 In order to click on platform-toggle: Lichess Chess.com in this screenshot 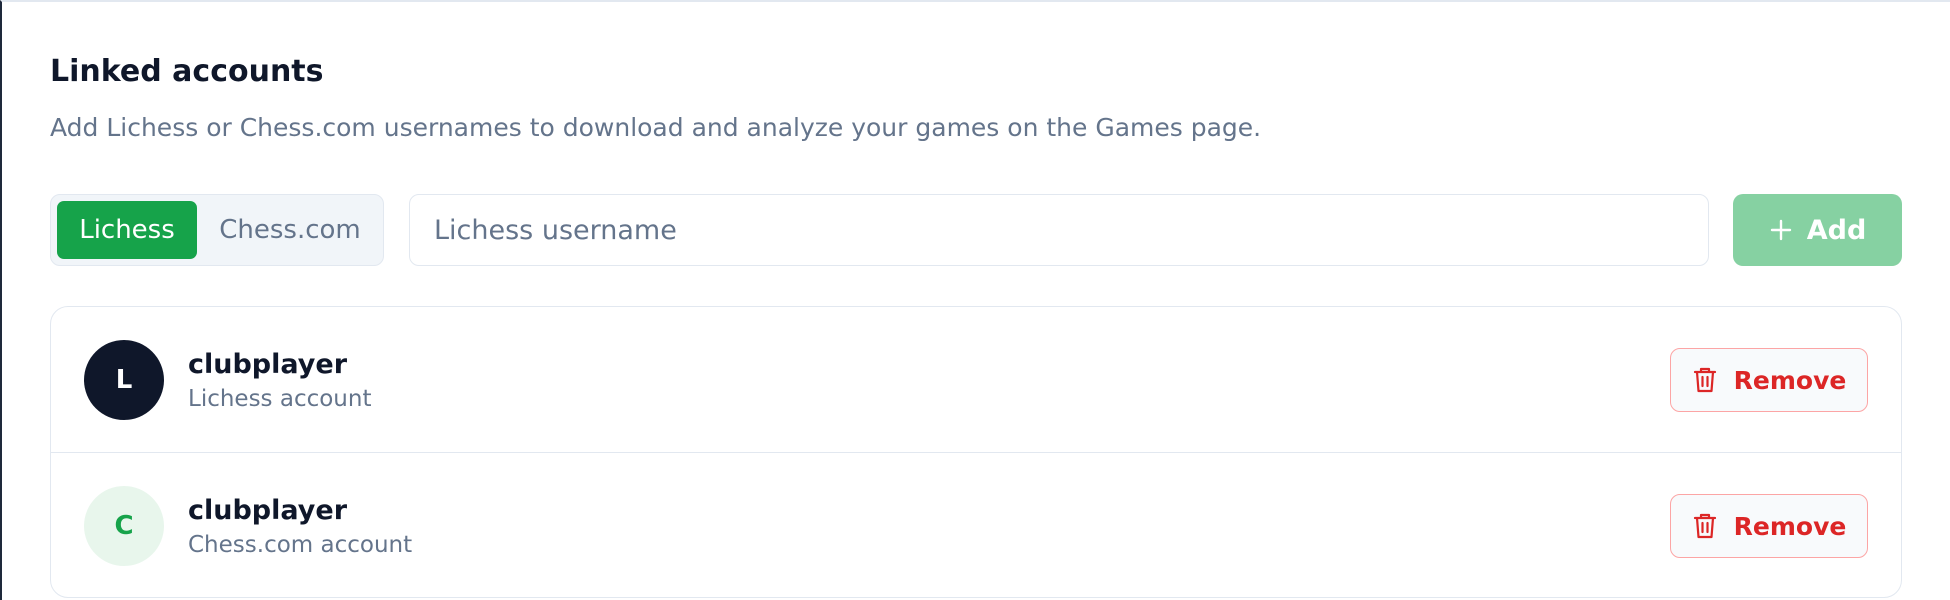, I will do `click(217, 230)`.